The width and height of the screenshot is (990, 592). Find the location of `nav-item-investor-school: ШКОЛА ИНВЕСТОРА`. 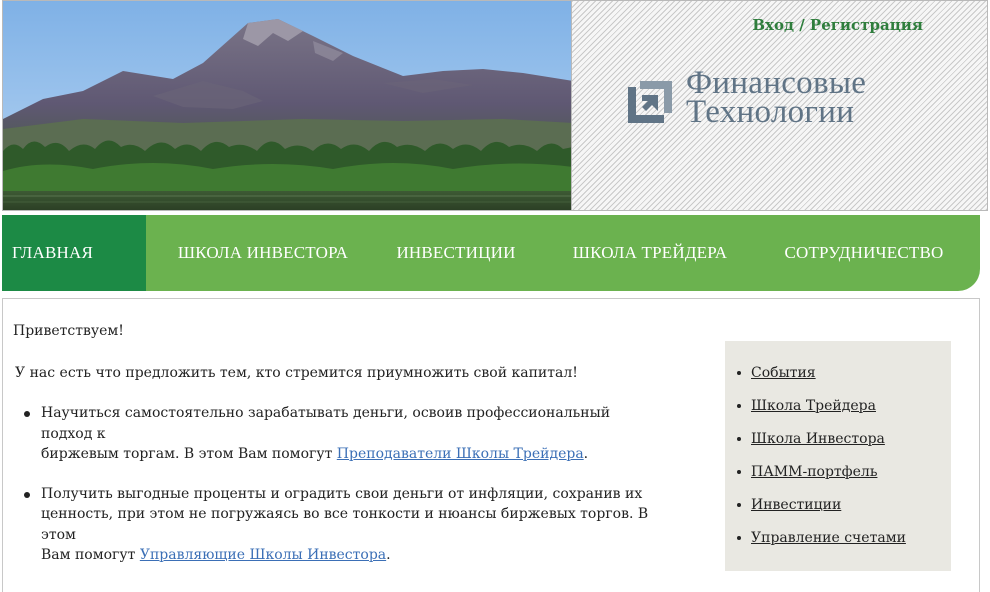

nav-item-investor-school: ШКОЛА ИНВЕСТОРА is located at coordinates (263, 253).